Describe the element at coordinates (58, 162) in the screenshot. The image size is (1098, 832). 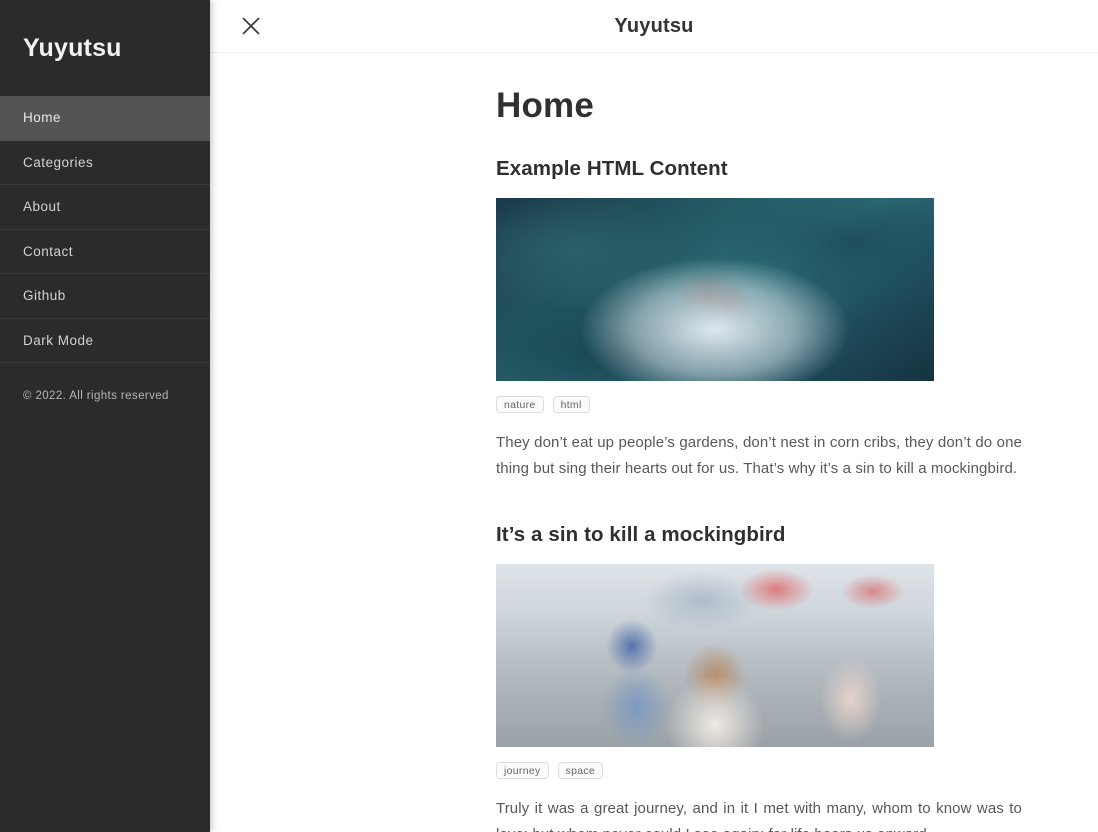
I see `sidebar-item-label: Categories` at that location.